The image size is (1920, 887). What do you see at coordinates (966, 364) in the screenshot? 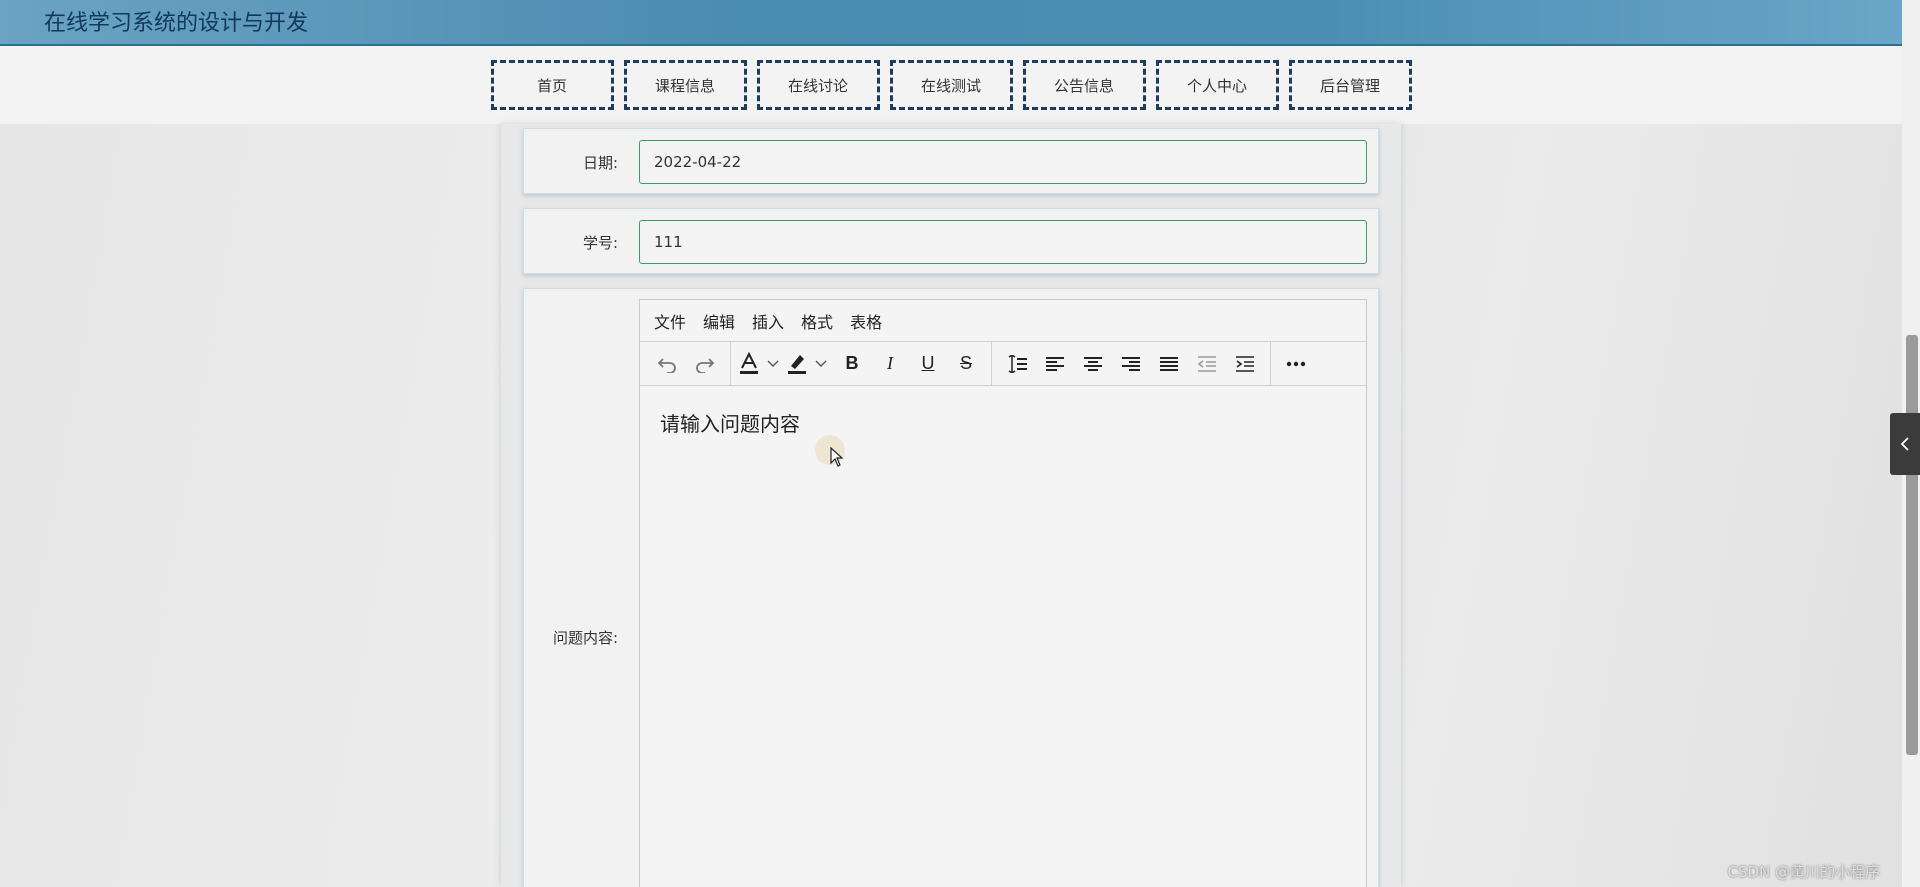
I see `strikethrough-icon: S` at bounding box center [966, 364].